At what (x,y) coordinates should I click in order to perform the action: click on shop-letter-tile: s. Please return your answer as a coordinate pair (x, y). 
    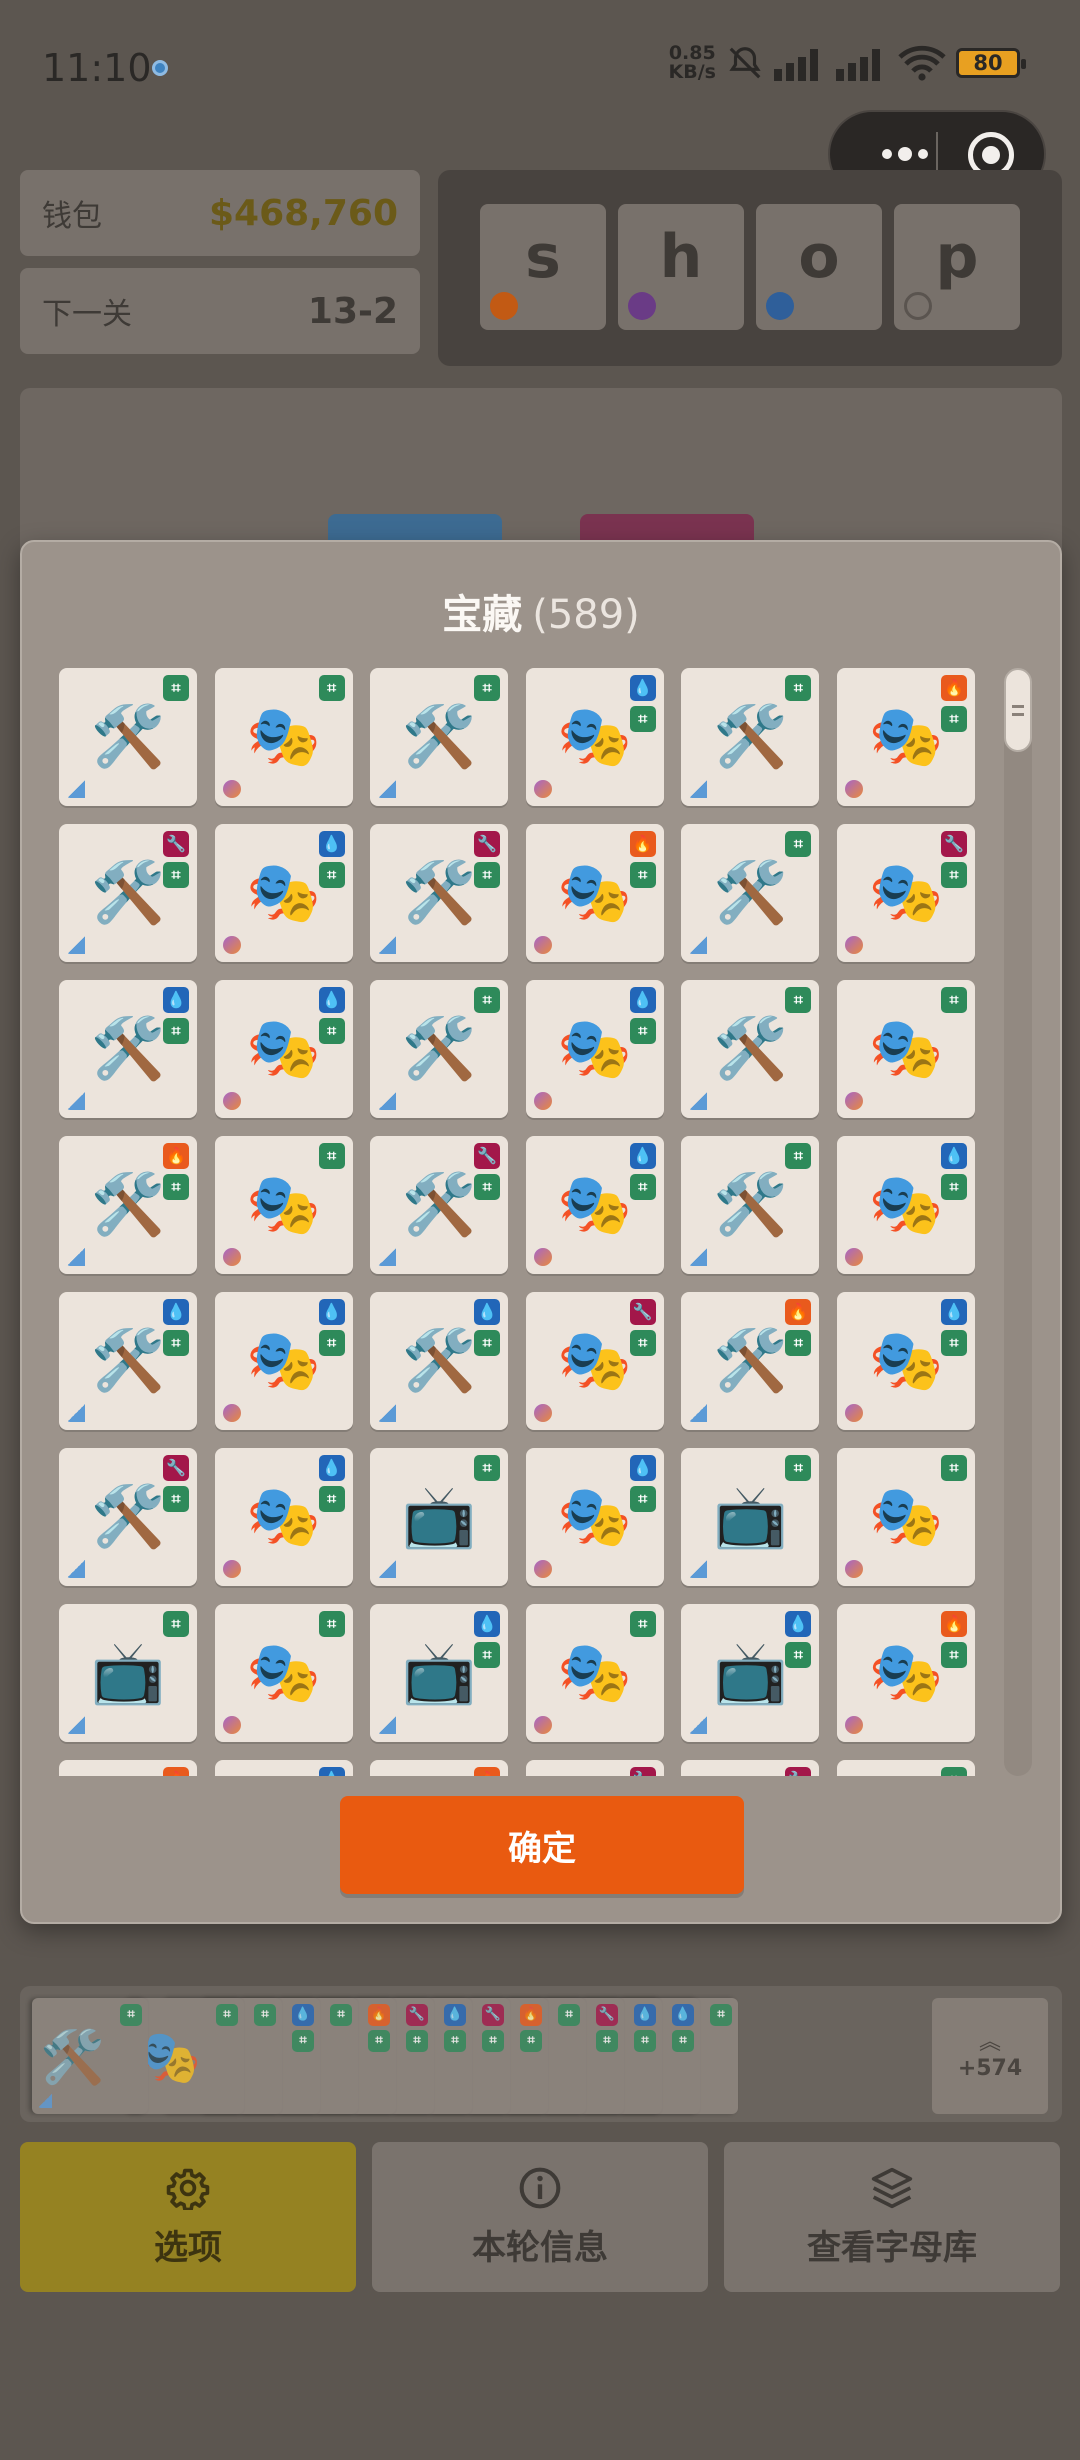
    Looking at the image, I should click on (543, 267).